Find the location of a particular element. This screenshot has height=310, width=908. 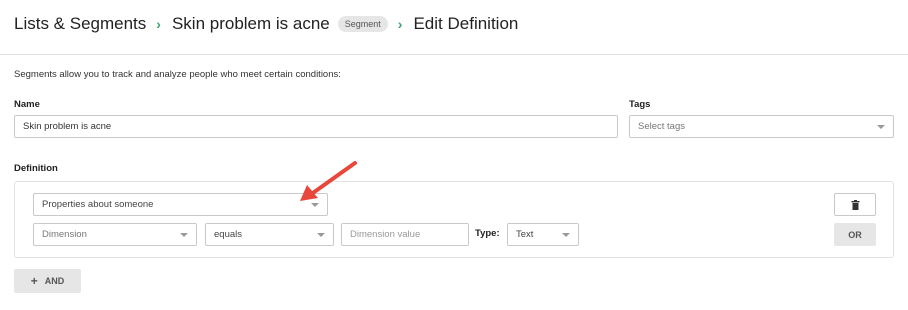

operator-value: equals is located at coordinates (228, 234).